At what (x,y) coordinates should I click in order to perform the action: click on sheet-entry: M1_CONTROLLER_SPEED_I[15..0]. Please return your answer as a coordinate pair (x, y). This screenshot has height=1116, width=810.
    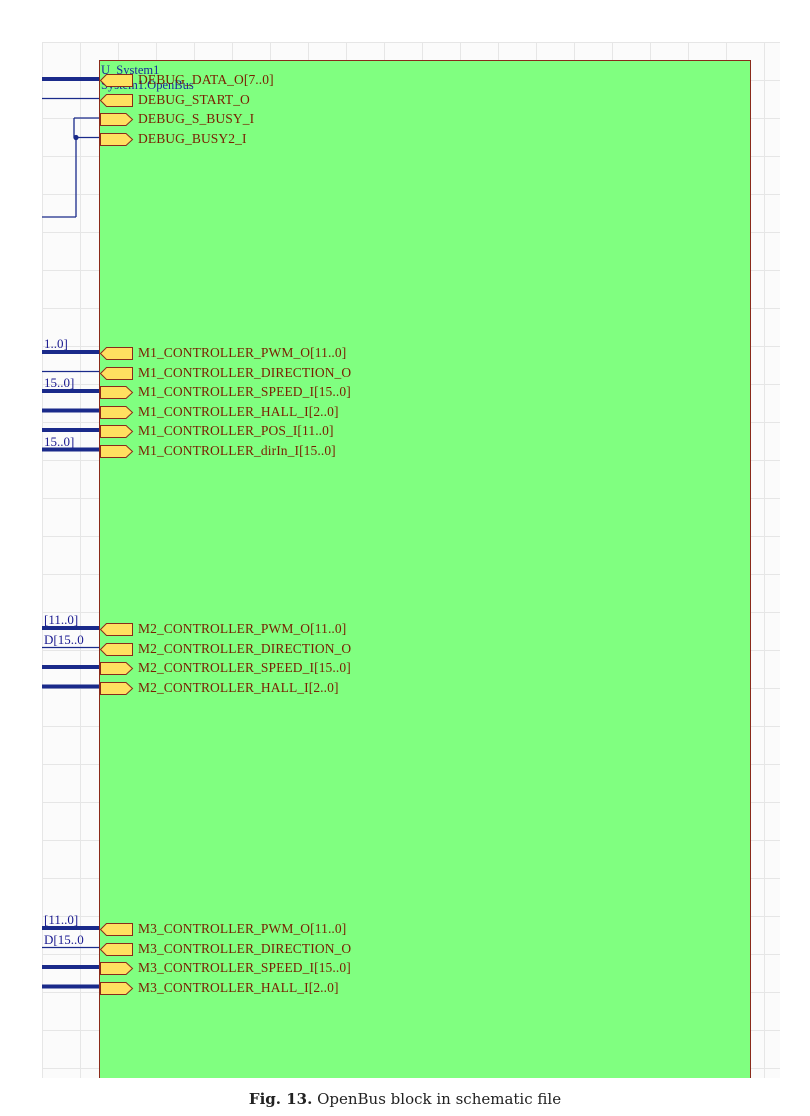
    Looking at the image, I should click on (265, 391).